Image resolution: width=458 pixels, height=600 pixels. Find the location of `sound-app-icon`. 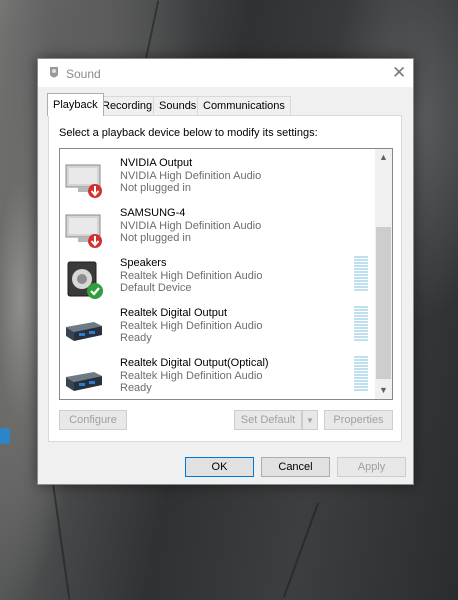

sound-app-icon is located at coordinates (54, 72).